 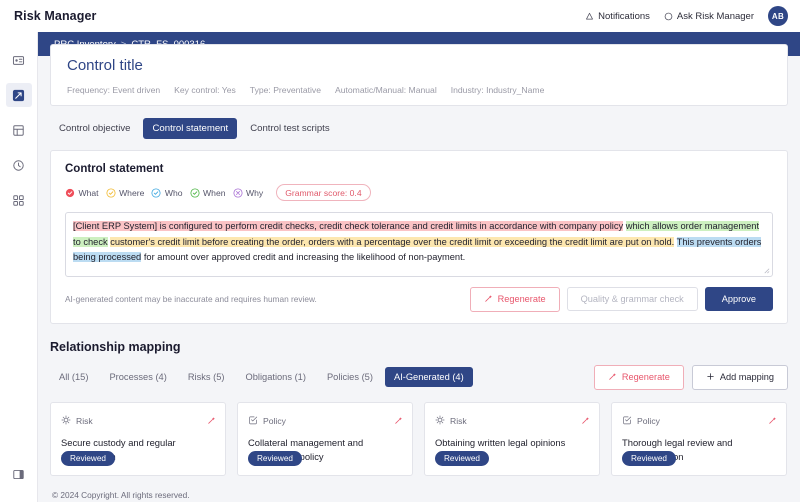 What do you see at coordinates (289, 128) in the screenshot?
I see `tab-control-test-scripts: Control test scripts` at bounding box center [289, 128].